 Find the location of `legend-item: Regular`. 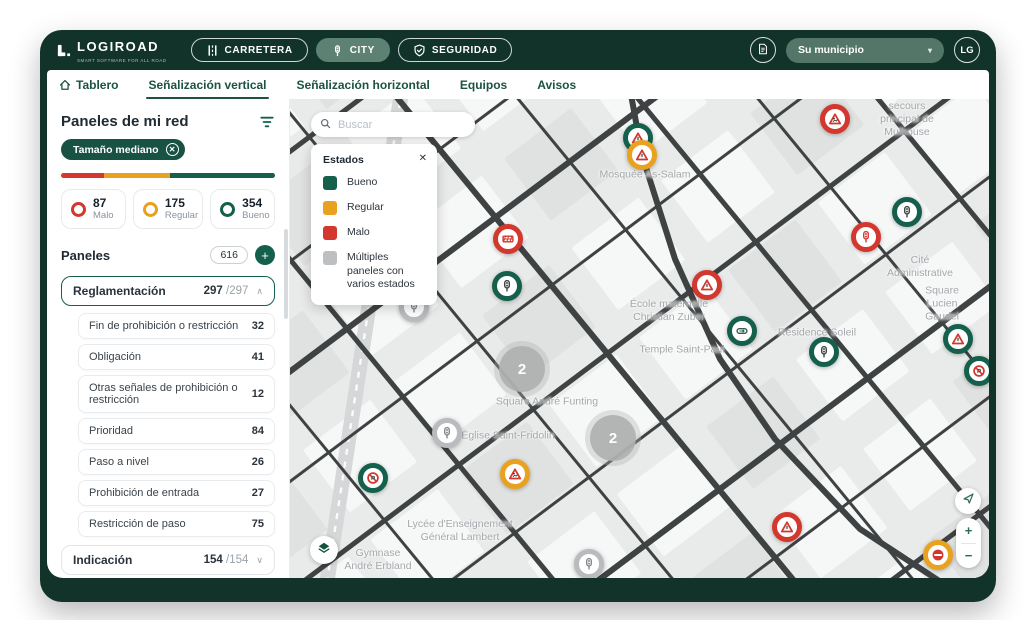

legend-item: Regular is located at coordinates (374, 208).